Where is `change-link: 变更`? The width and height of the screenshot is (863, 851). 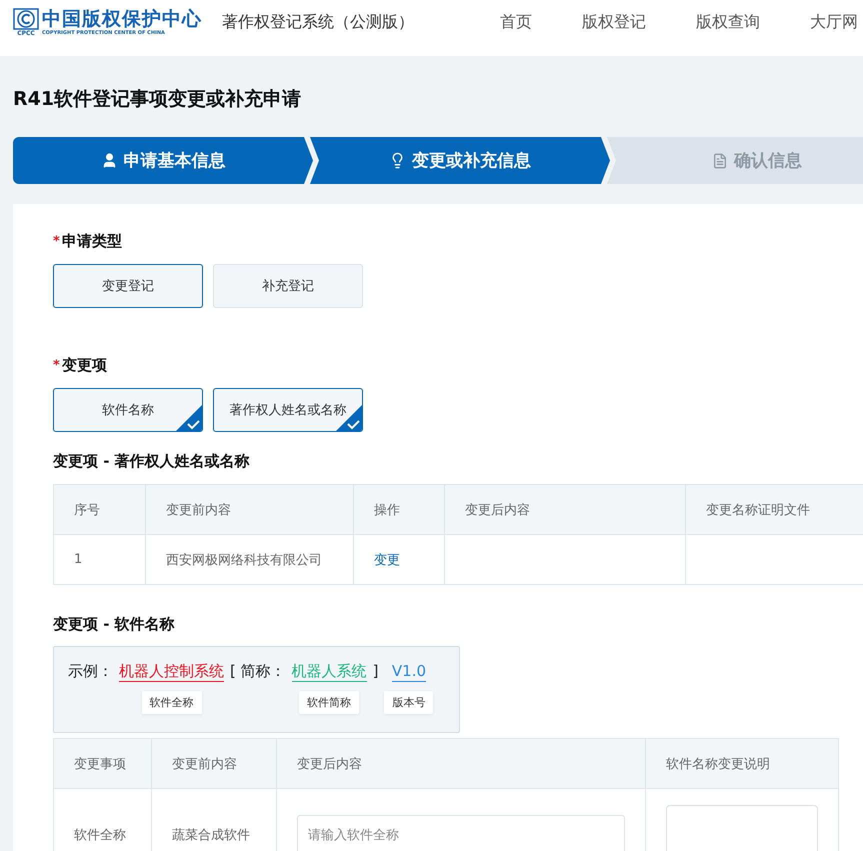 change-link: 变更 is located at coordinates (387, 560).